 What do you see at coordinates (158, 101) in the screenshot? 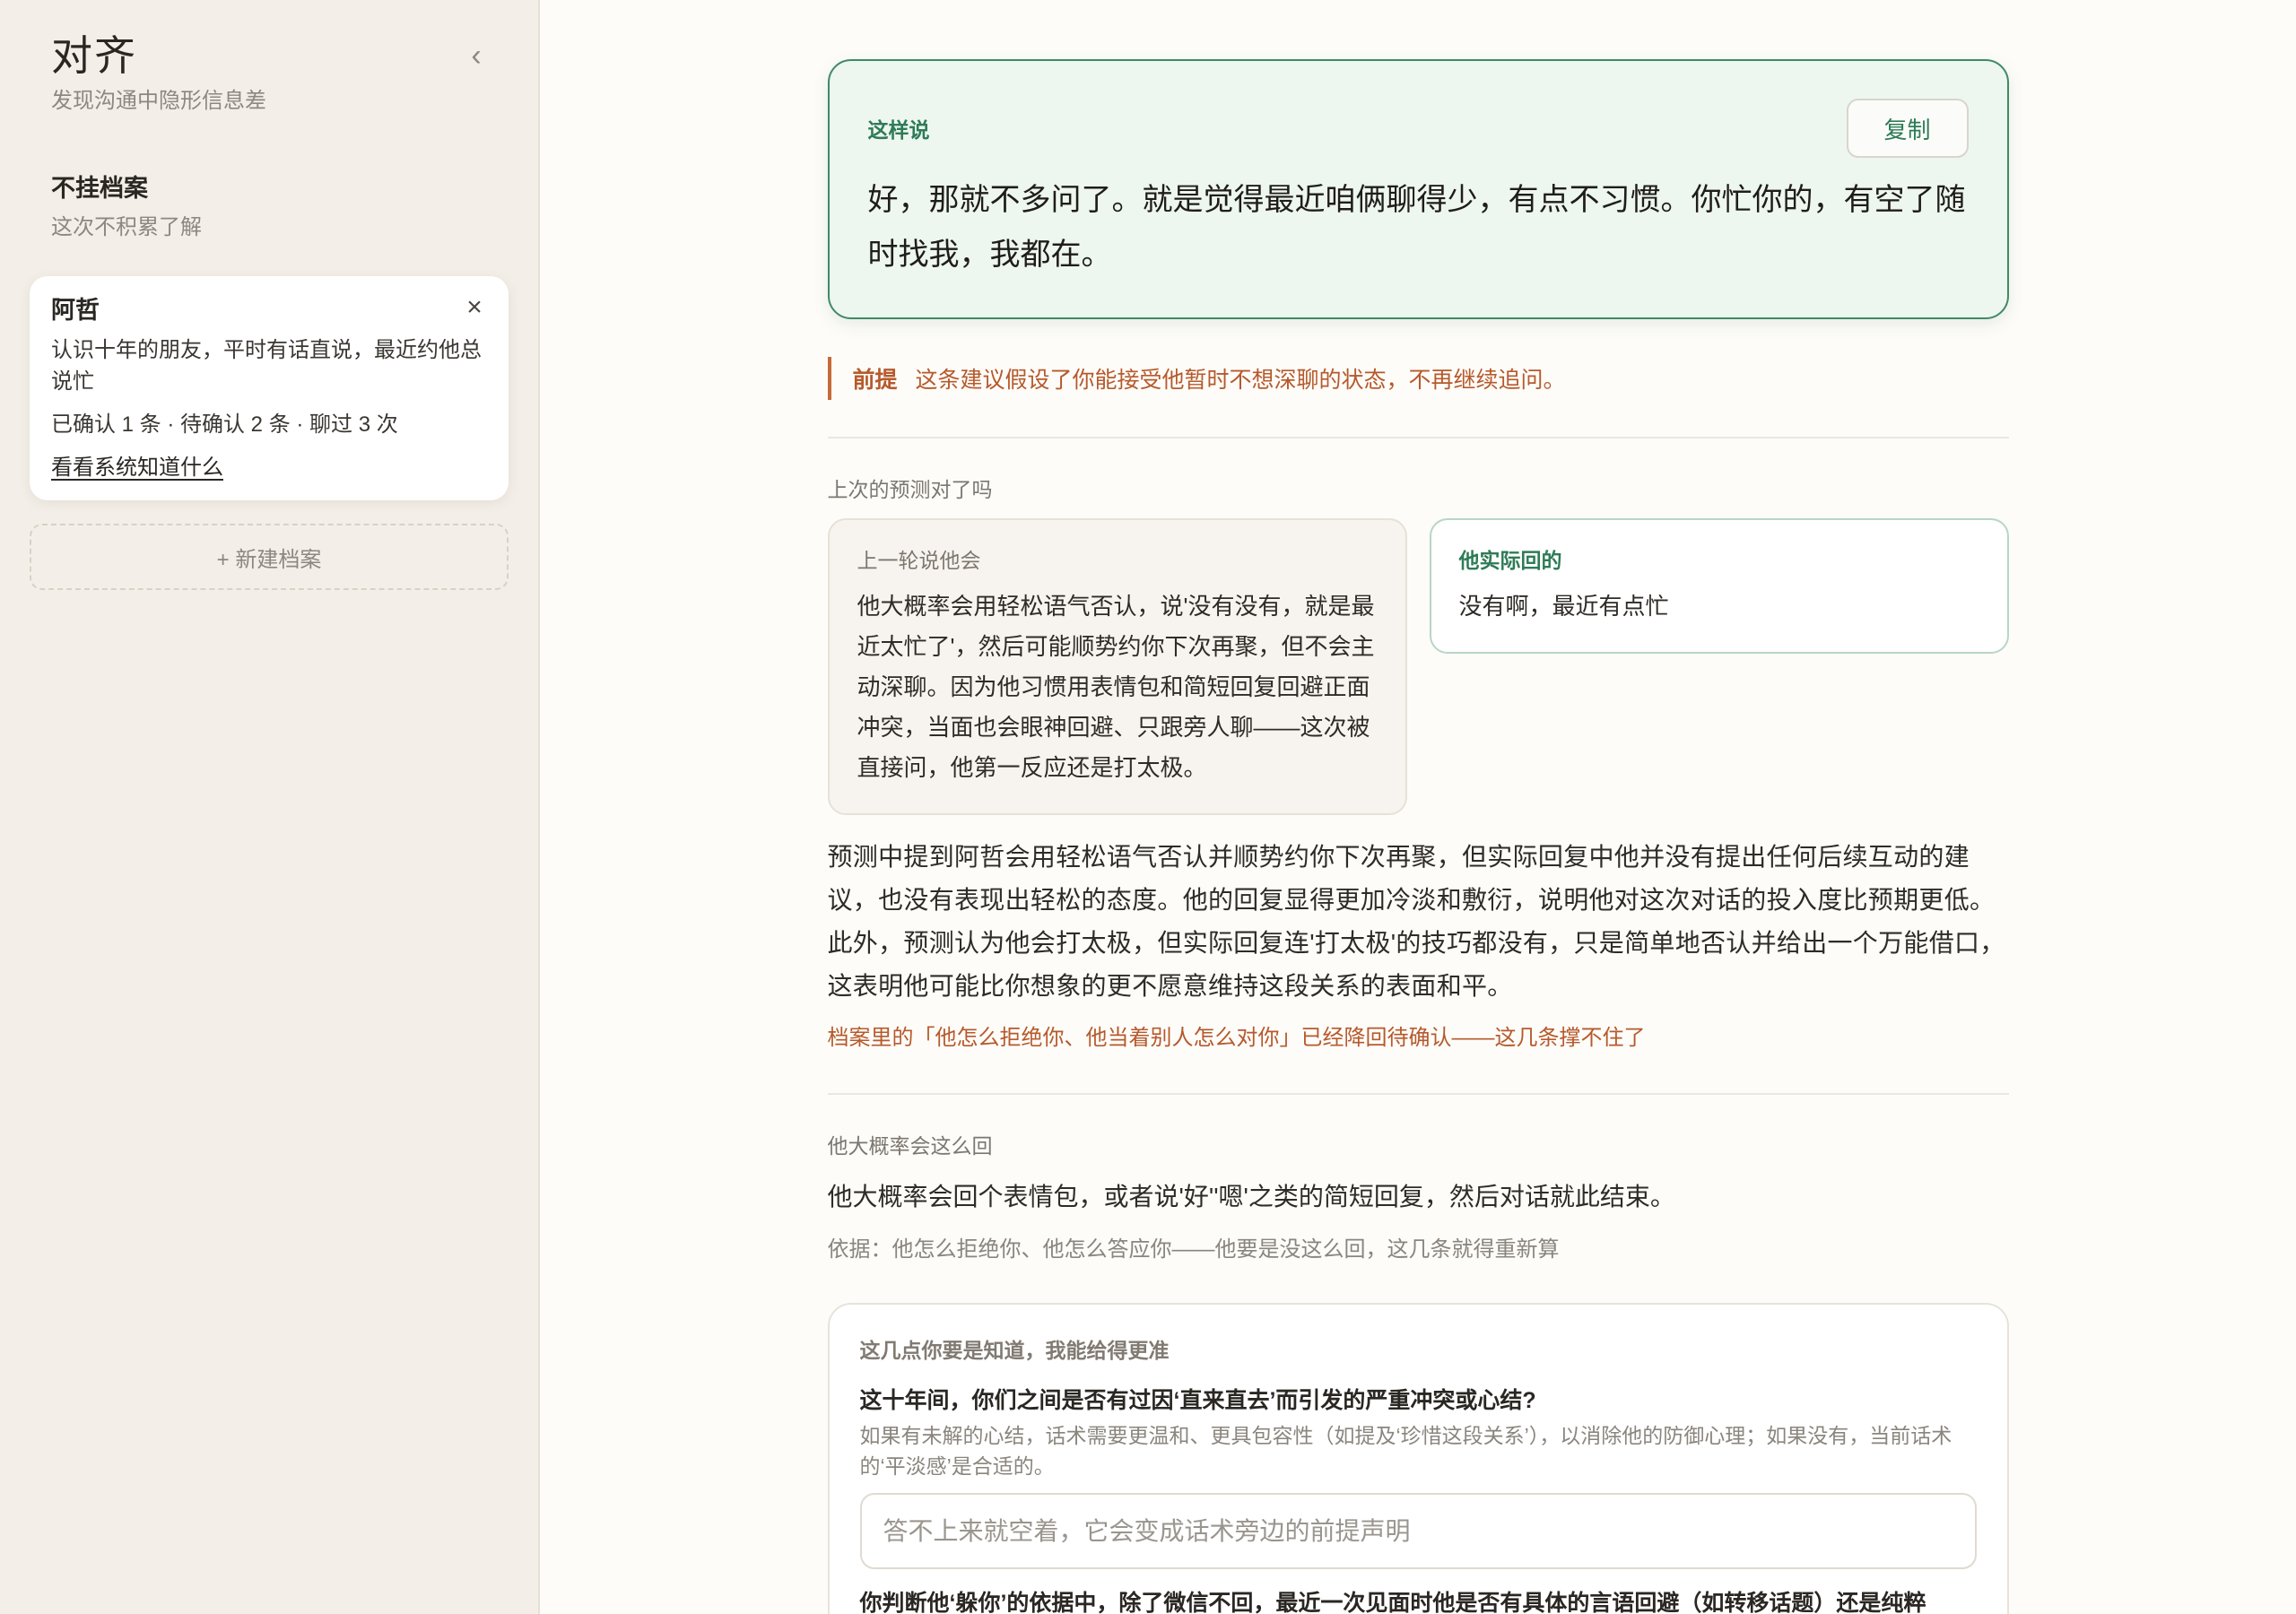
I see `app-subtitle: 发现沟通中隐形信息差` at bounding box center [158, 101].